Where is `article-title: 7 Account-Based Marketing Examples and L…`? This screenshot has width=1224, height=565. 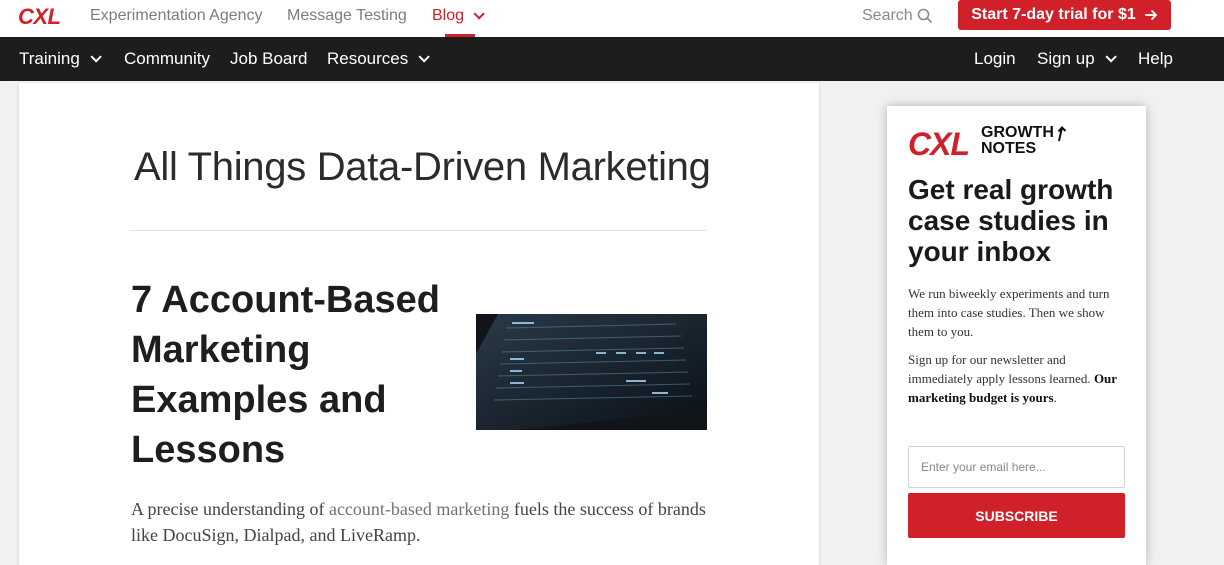
article-title: 7 Account-Based Marketing Examples and L… is located at coordinates (296, 375).